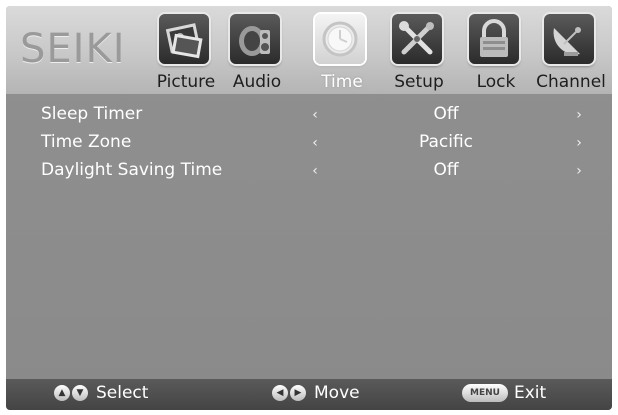  Describe the element at coordinates (92, 114) in the screenshot. I see `setting-label: Sleep Timer` at that location.